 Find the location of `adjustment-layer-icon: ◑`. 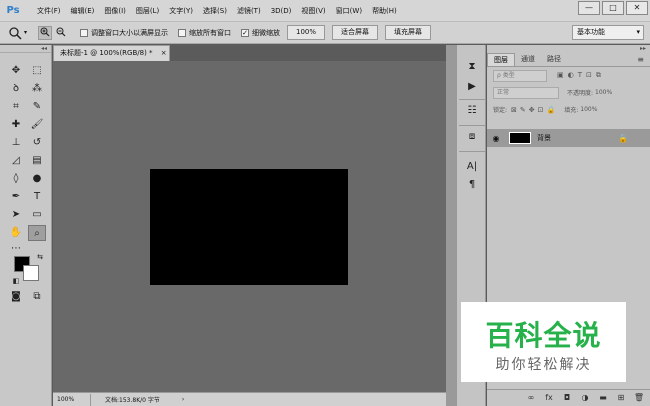

adjustment-layer-icon: ◑ is located at coordinates (585, 398).